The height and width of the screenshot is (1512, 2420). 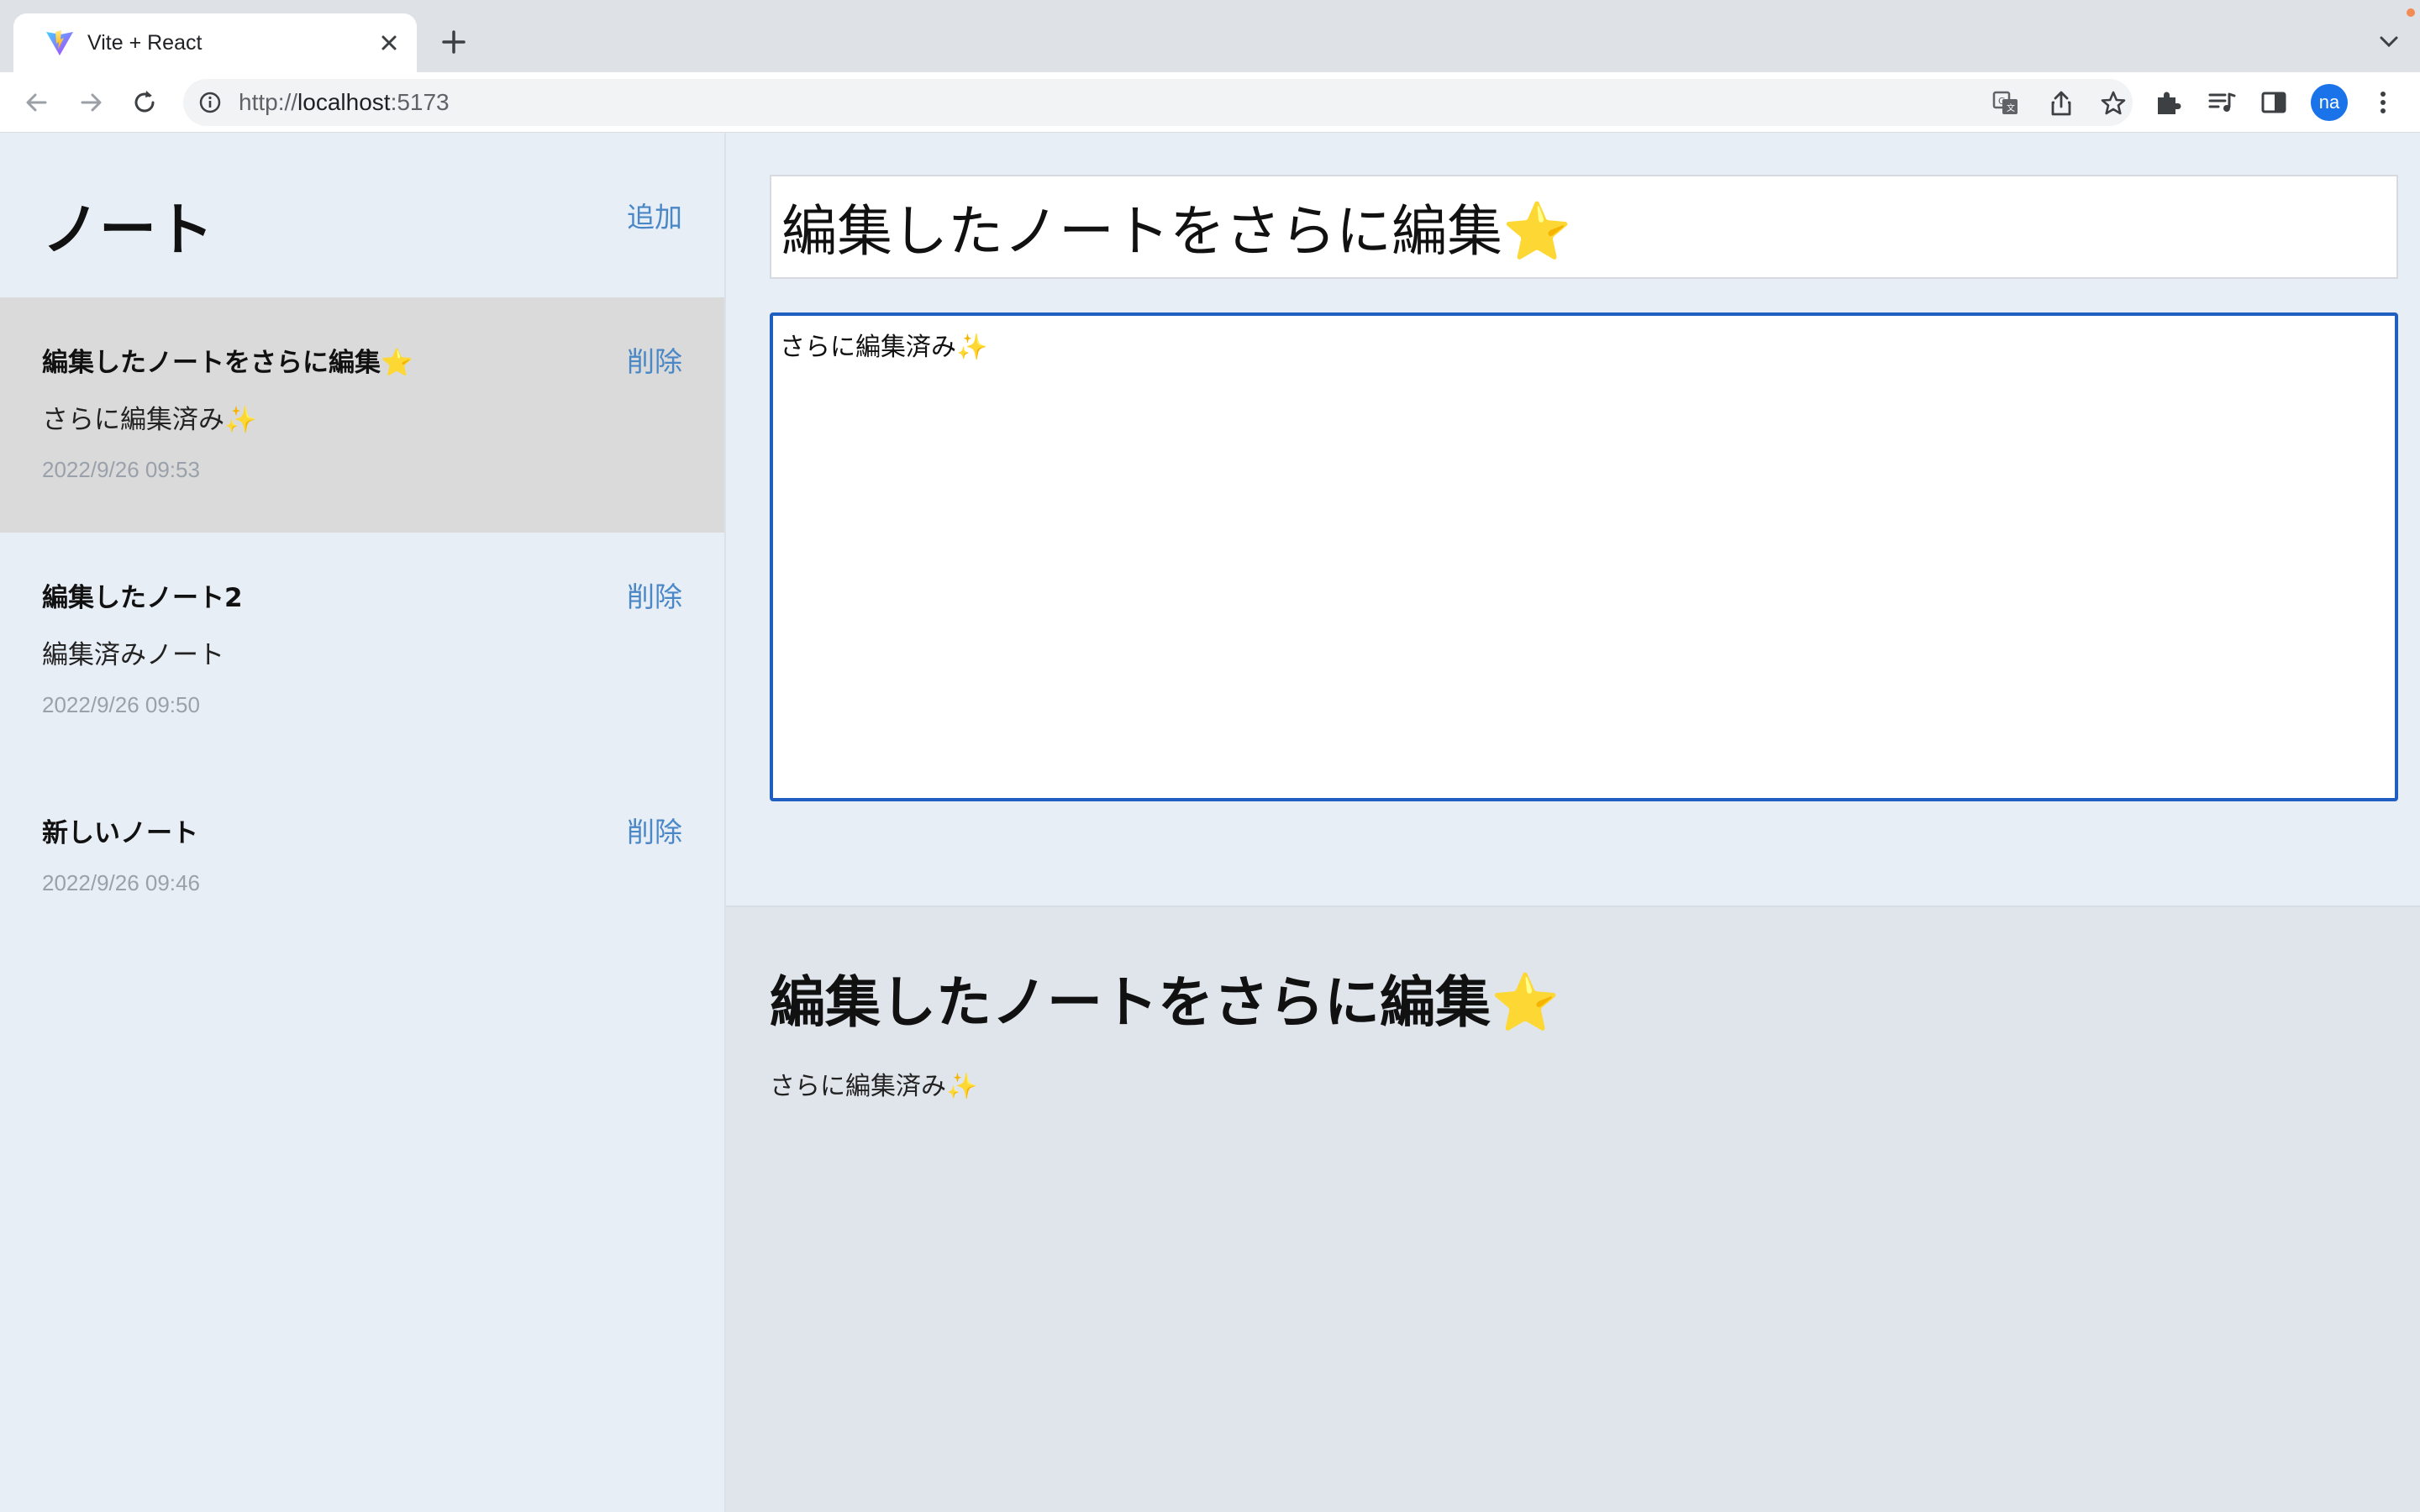 I want to click on chevron-down-icon, so click(x=2389, y=41).